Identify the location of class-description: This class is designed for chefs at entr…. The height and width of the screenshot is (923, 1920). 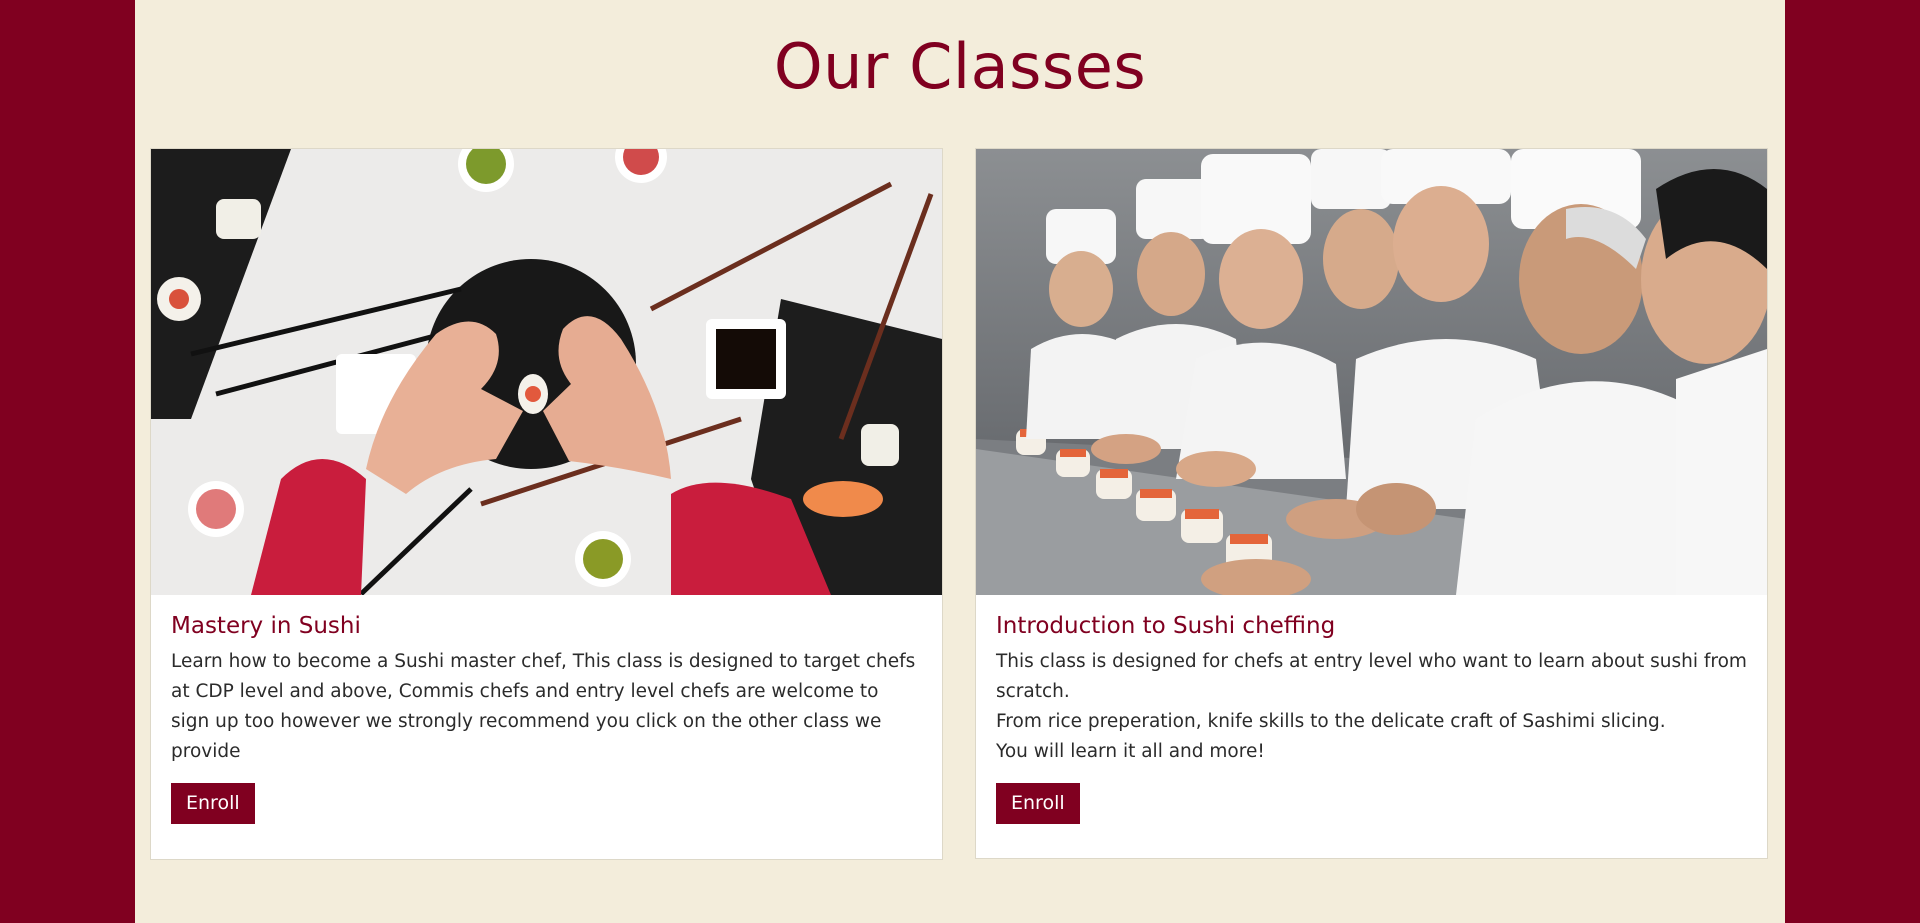
(1371, 706).